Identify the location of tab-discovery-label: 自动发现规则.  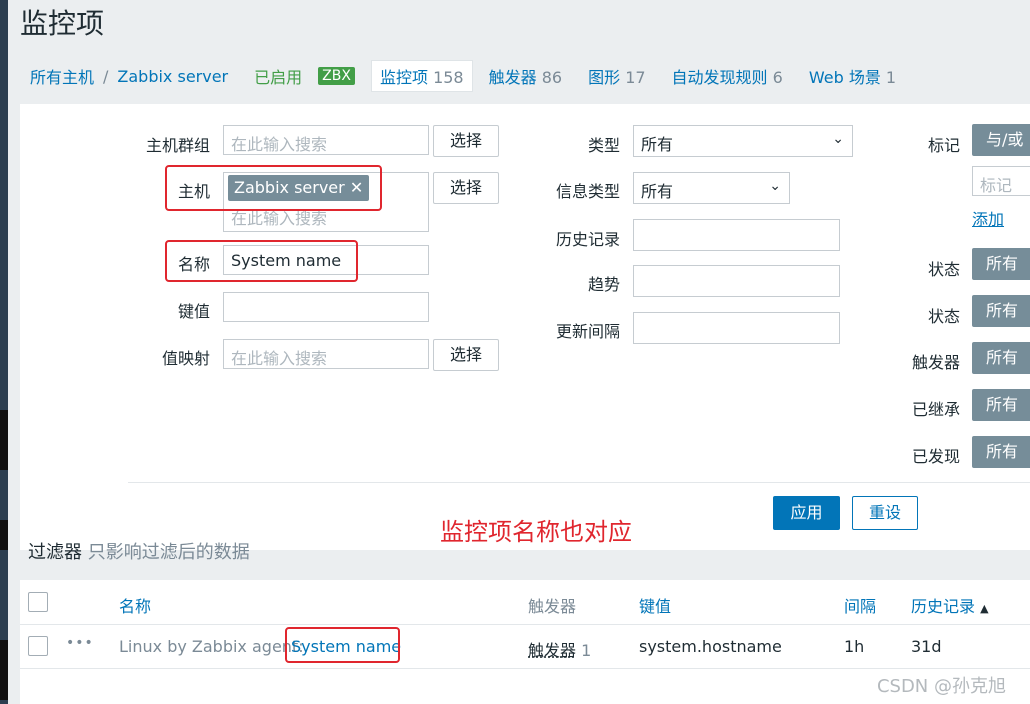
(719, 77).